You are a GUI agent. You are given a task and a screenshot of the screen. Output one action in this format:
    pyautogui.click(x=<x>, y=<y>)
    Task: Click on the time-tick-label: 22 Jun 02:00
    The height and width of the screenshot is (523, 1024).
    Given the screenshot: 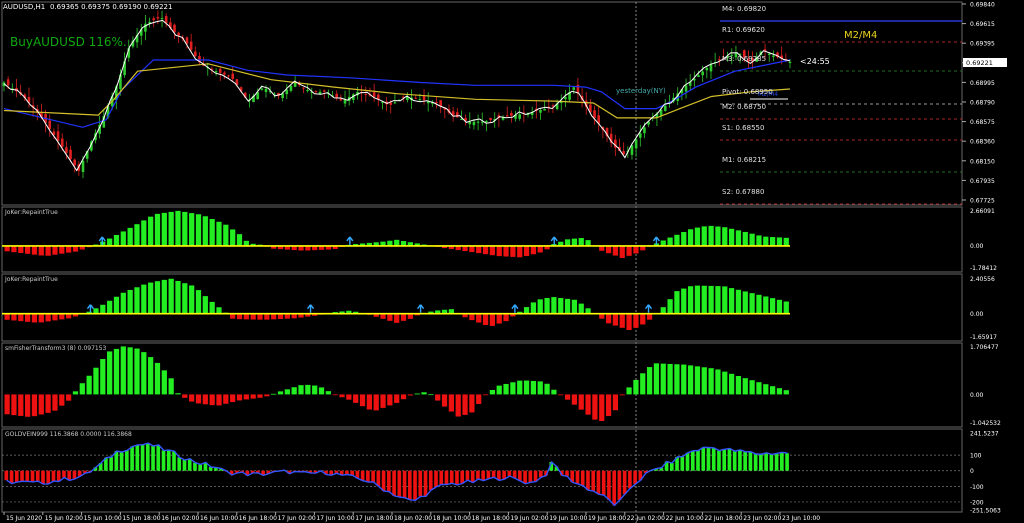 What is the action you would take?
    pyautogui.click(x=646, y=518)
    